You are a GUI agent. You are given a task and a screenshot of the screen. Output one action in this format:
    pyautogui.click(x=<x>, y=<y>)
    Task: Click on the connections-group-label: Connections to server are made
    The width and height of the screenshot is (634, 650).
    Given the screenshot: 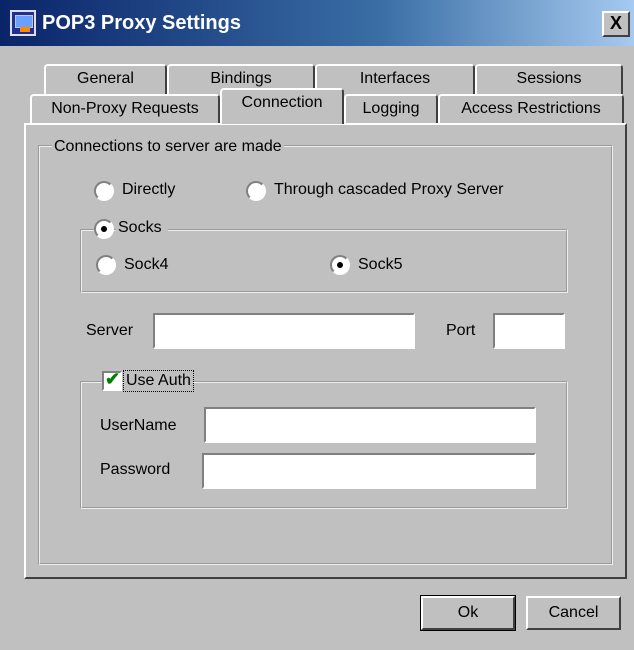 What is the action you would take?
    pyautogui.click(x=168, y=147)
    